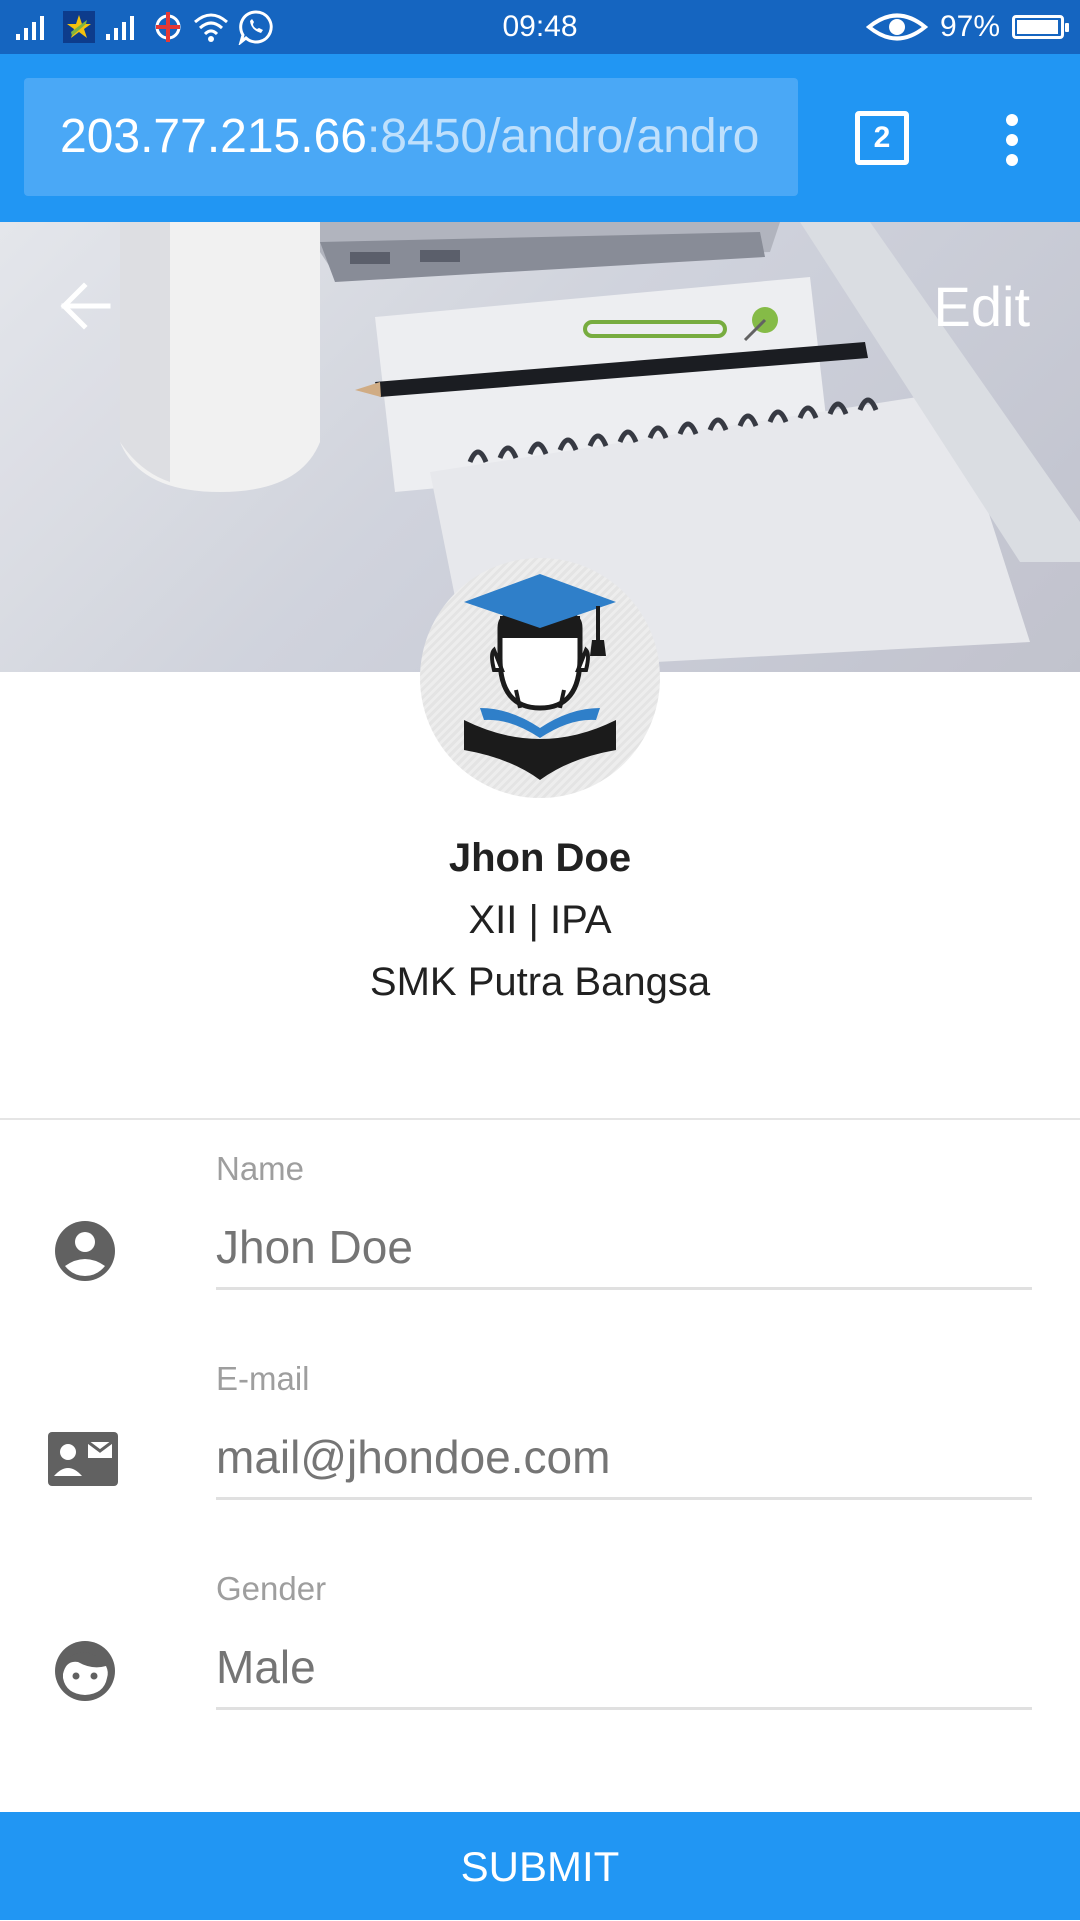 This screenshot has width=1080, height=1921. What do you see at coordinates (271, 1588) in the screenshot?
I see `gender-label: Gender` at bounding box center [271, 1588].